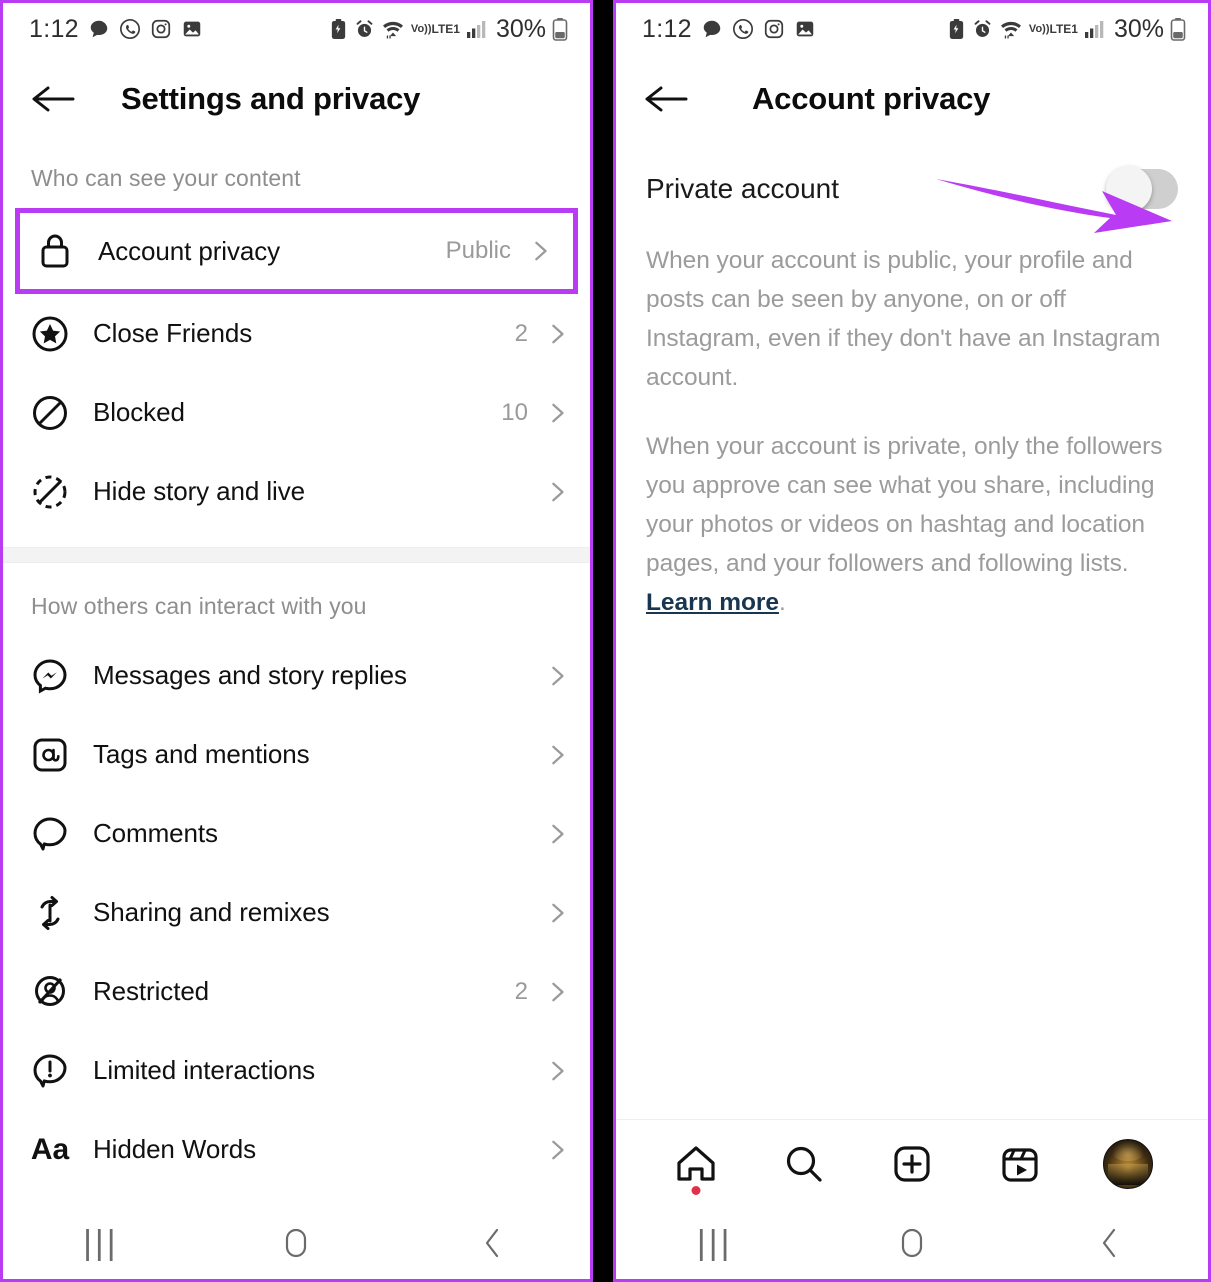 This screenshot has width=1211, height=1282. What do you see at coordinates (296, 991) in the screenshot?
I see `list-item-restricted: Restricted 2` at bounding box center [296, 991].